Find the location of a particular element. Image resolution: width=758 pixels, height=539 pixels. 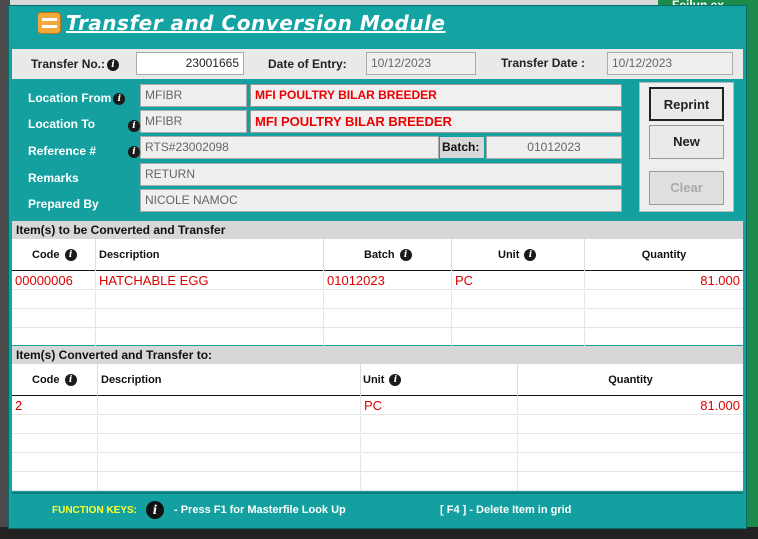

date-of-entry-field: 10/12/2023 is located at coordinates (421, 63).